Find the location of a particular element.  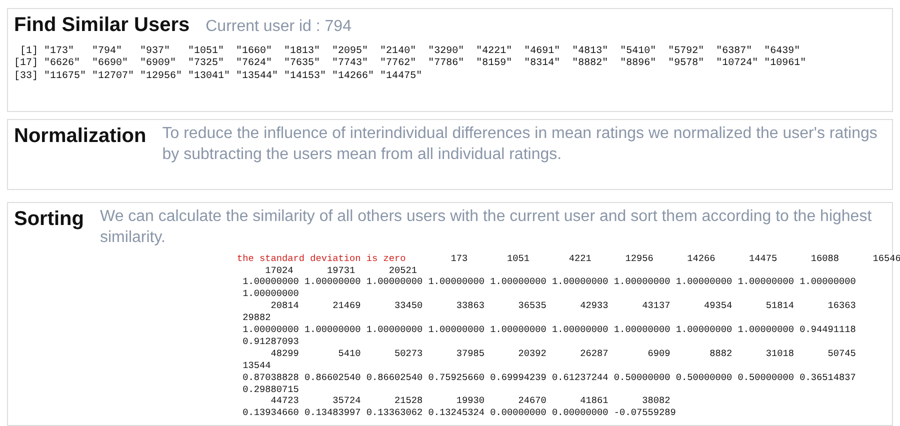

console-output-line: 20814 21469 33450 33863 36535 42933 43137 49354 51814 16363 is located at coordinates (563, 306).